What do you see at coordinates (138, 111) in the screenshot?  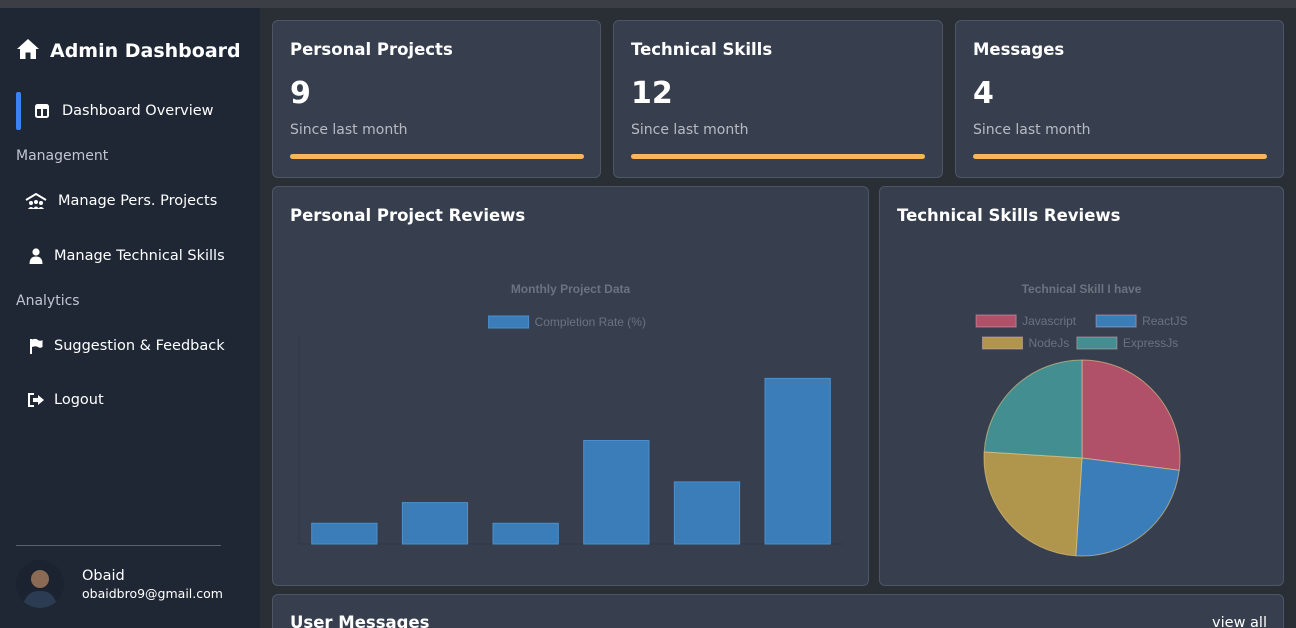 I see `sidebar-item-label: Dashboard Overview` at bounding box center [138, 111].